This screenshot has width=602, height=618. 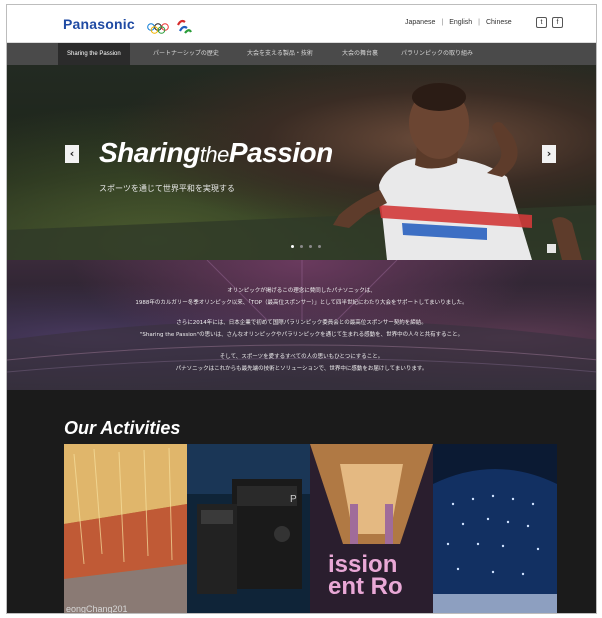 I want to click on mission-text: ission ent Ro, so click(x=365, y=576).